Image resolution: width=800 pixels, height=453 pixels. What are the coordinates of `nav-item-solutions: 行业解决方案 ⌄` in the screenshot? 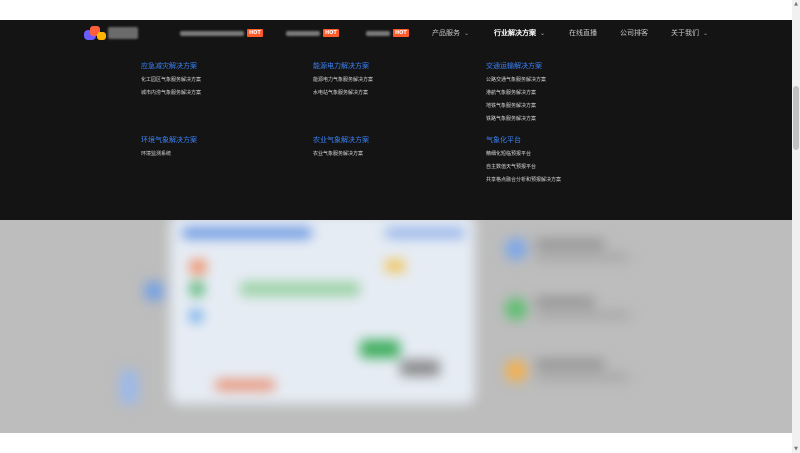 It's located at (519, 33).